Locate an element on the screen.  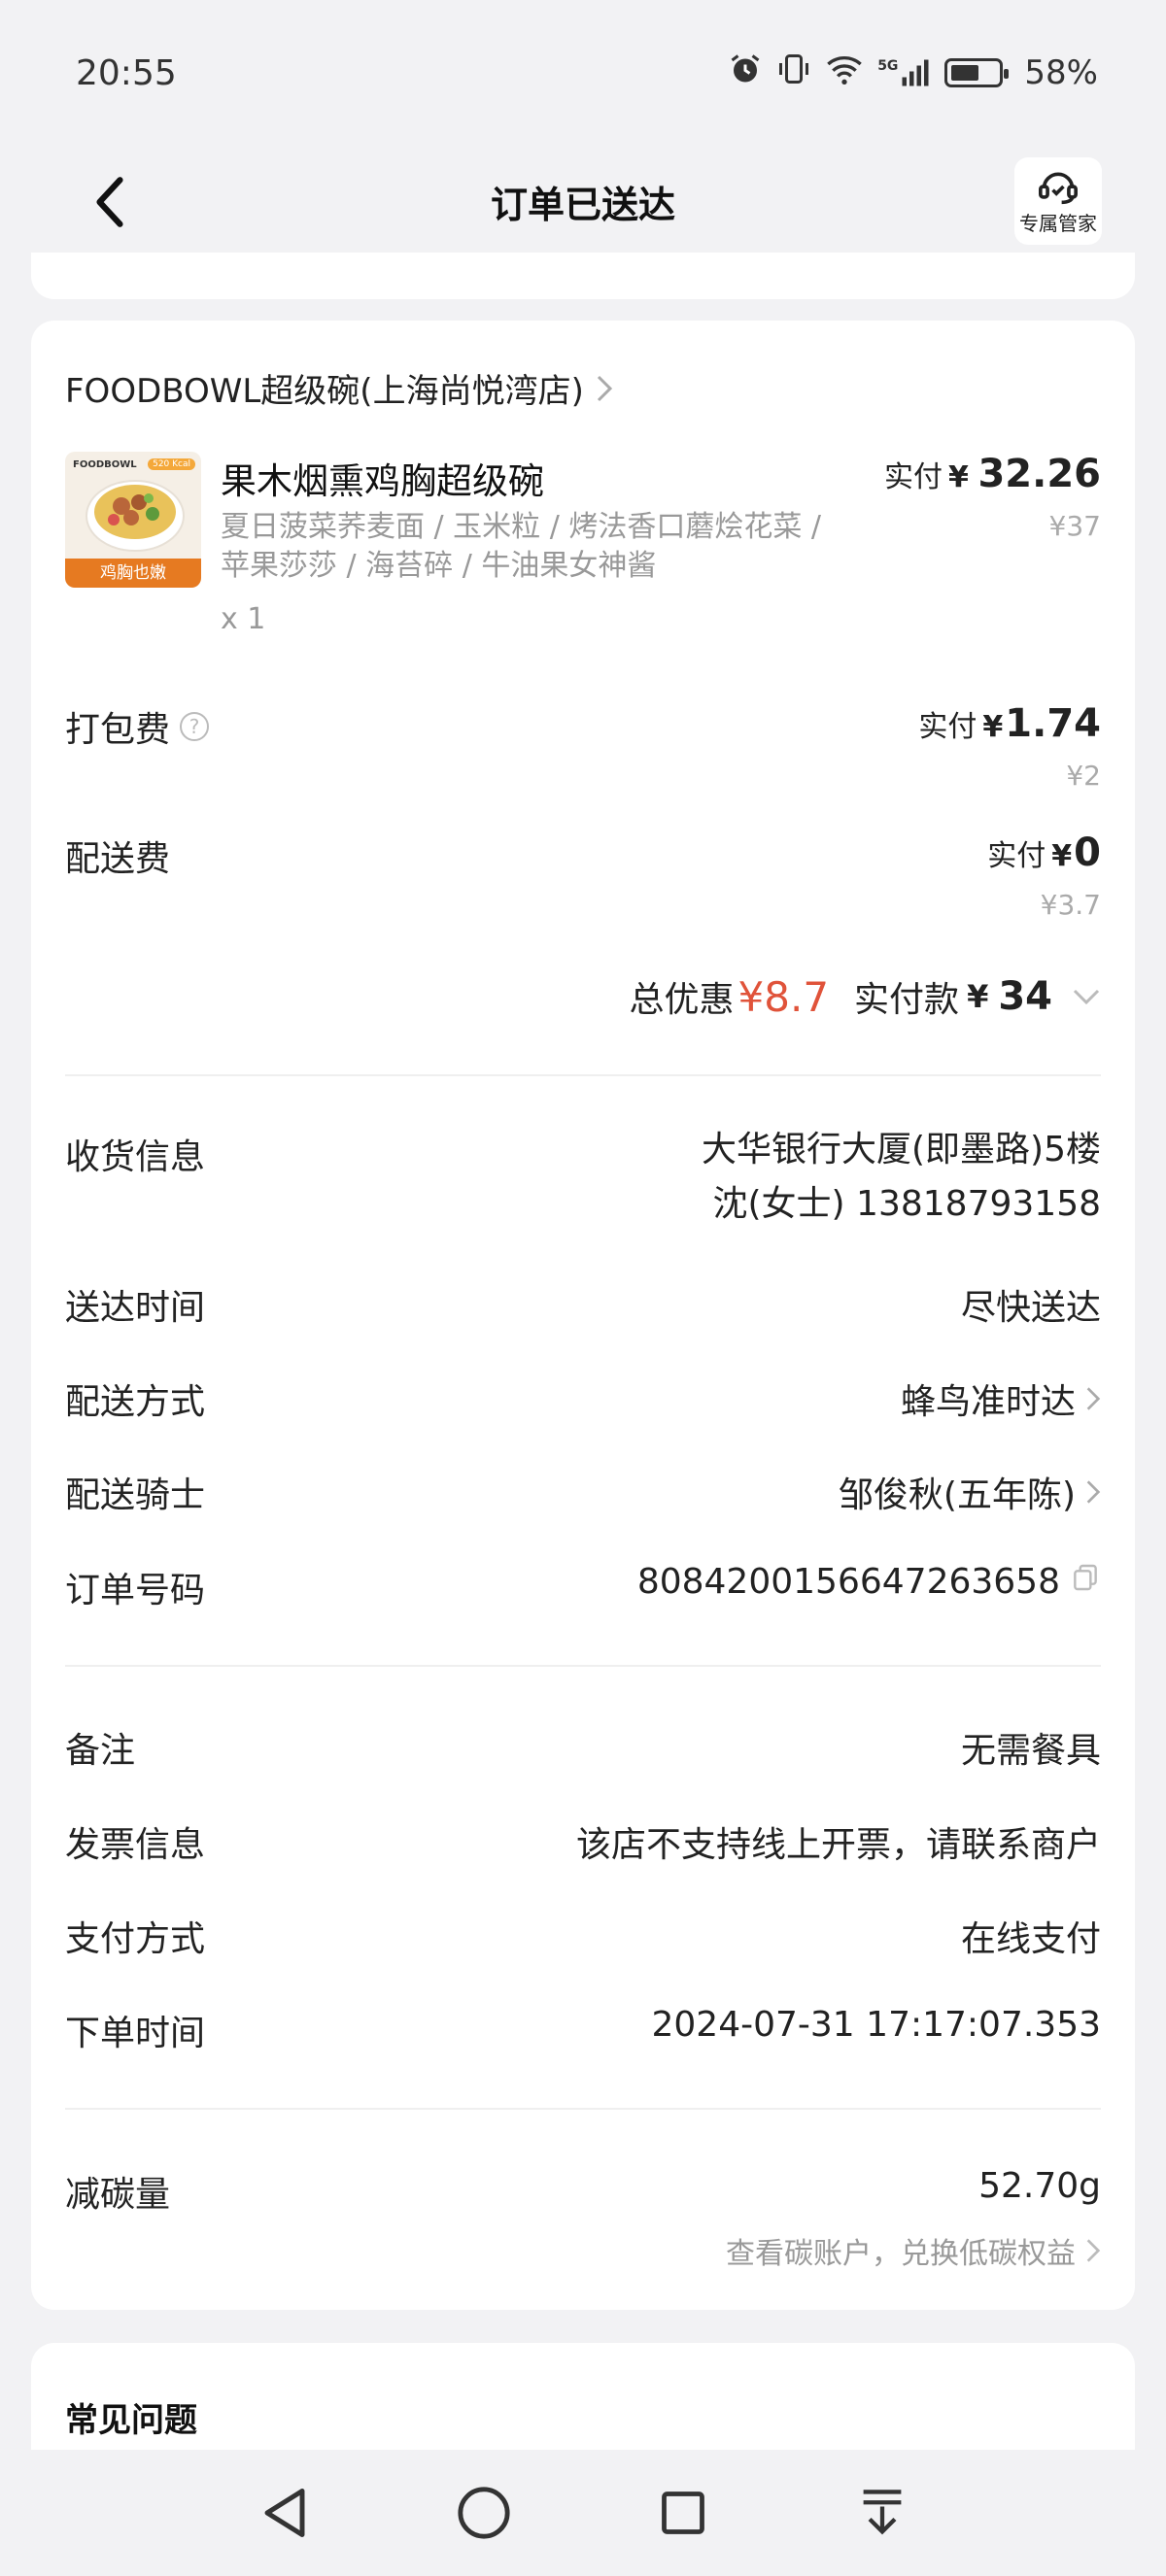
order-time-value: 2024-07-31 17:17:07.353 is located at coordinates (876, 2025).